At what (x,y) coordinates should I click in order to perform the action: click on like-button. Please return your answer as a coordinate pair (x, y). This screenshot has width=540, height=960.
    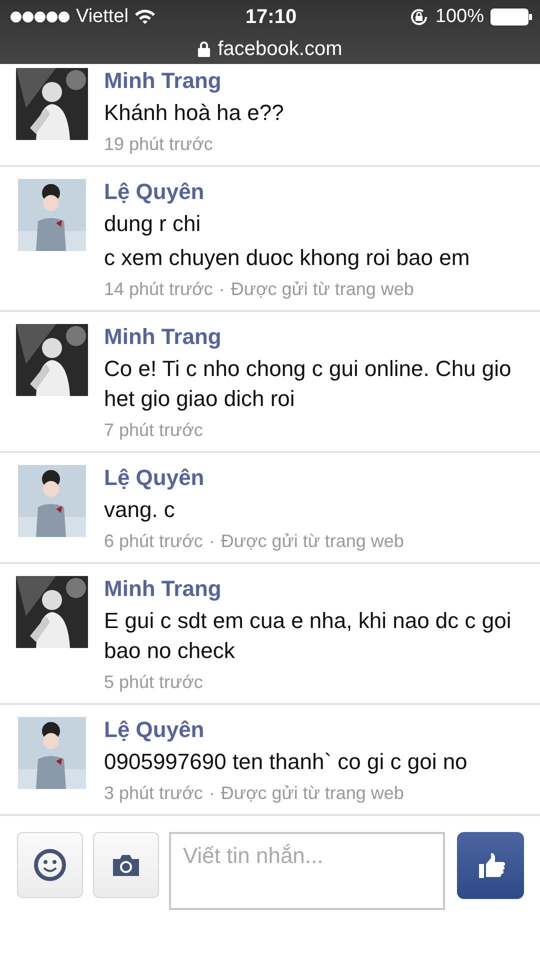
    Looking at the image, I should click on (490, 865).